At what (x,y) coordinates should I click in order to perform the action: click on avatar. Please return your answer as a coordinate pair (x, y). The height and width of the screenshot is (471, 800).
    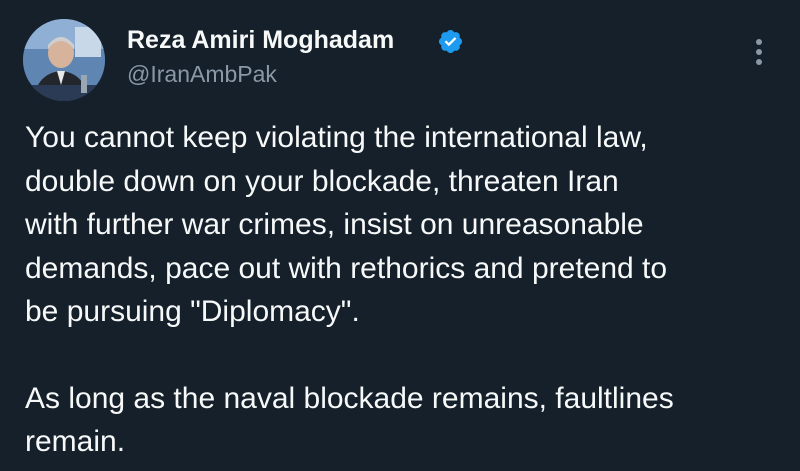
    Looking at the image, I should click on (64, 60).